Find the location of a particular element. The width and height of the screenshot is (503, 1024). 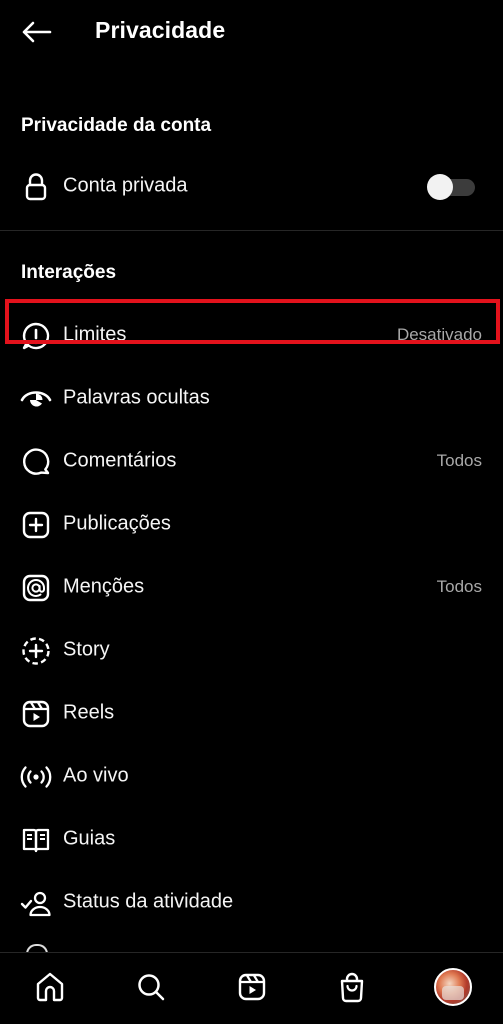

interaction-item-story: Story is located at coordinates (251, 650).